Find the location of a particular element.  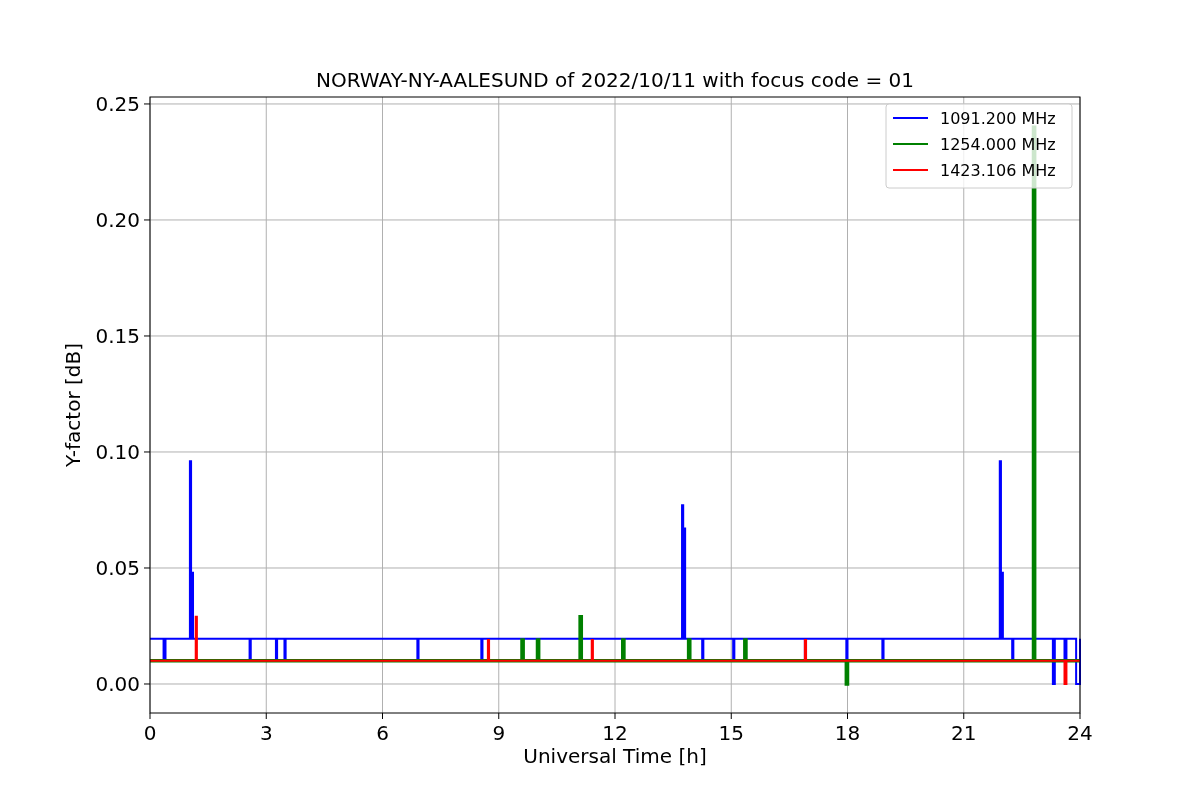

tick-label: 3 is located at coordinates (266, 733).